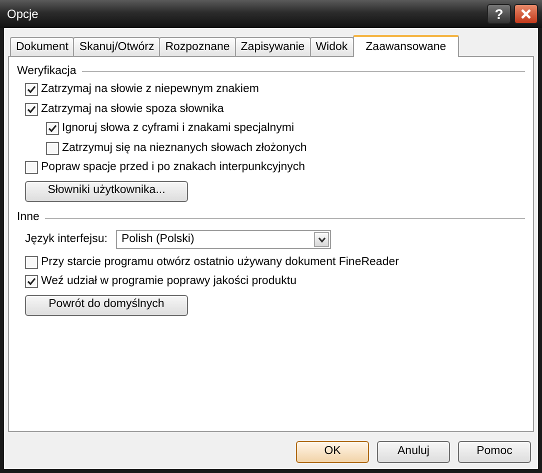 This screenshot has width=542, height=473. Describe the element at coordinates (220, 262) in the screenshot. I see `checkbox-label: Przy starcie programu otwórz ostatnio używany dokument FineReader` at that location.